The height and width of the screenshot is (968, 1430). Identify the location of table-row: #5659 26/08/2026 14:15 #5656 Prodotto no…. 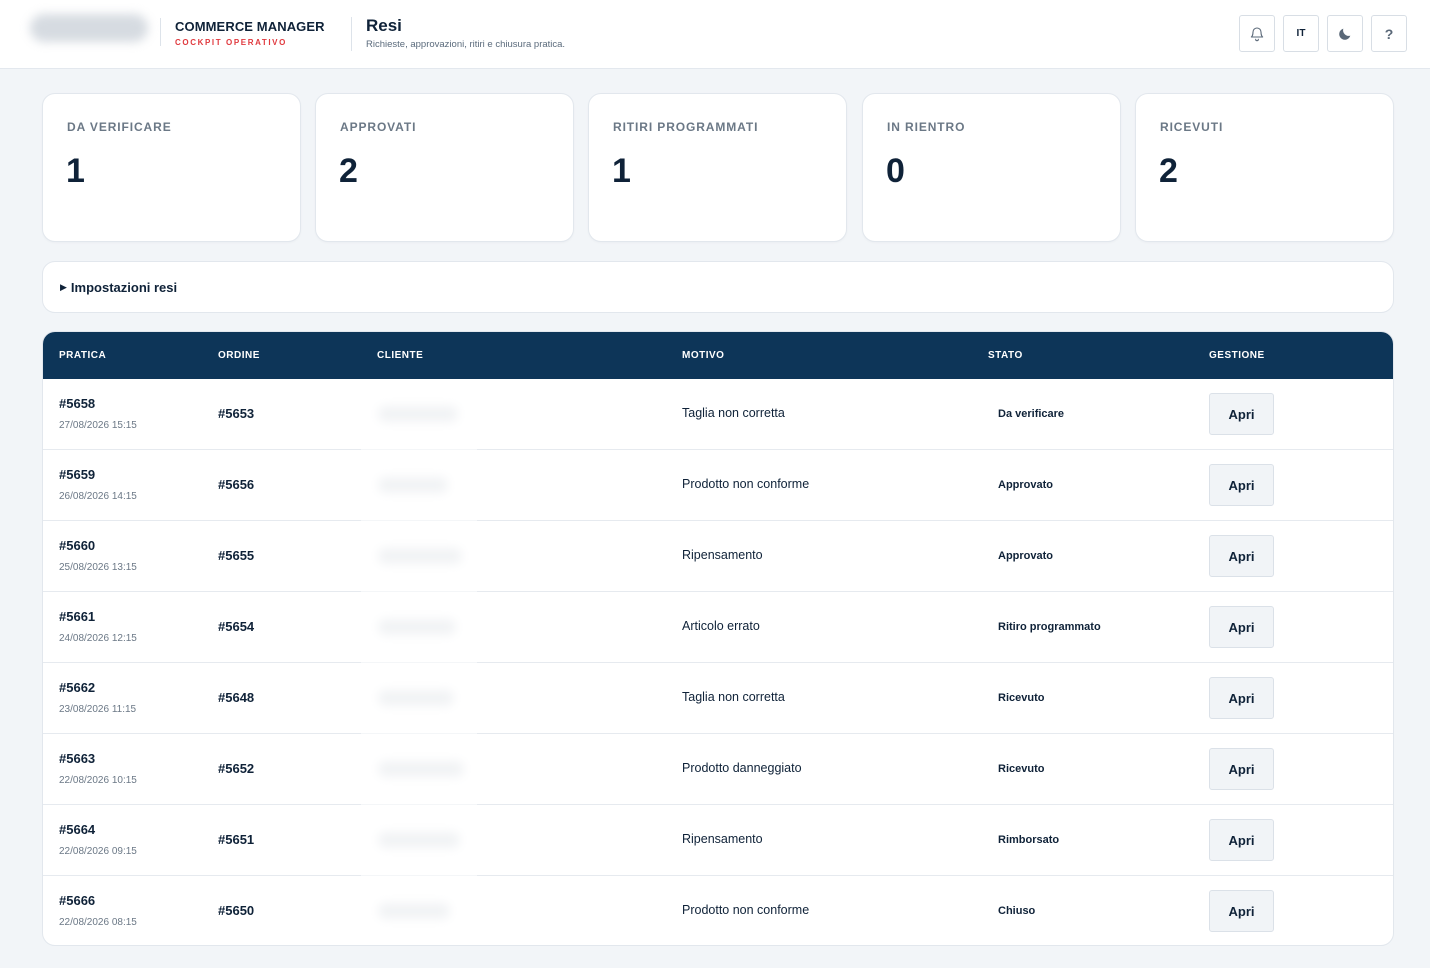
(718, 485).